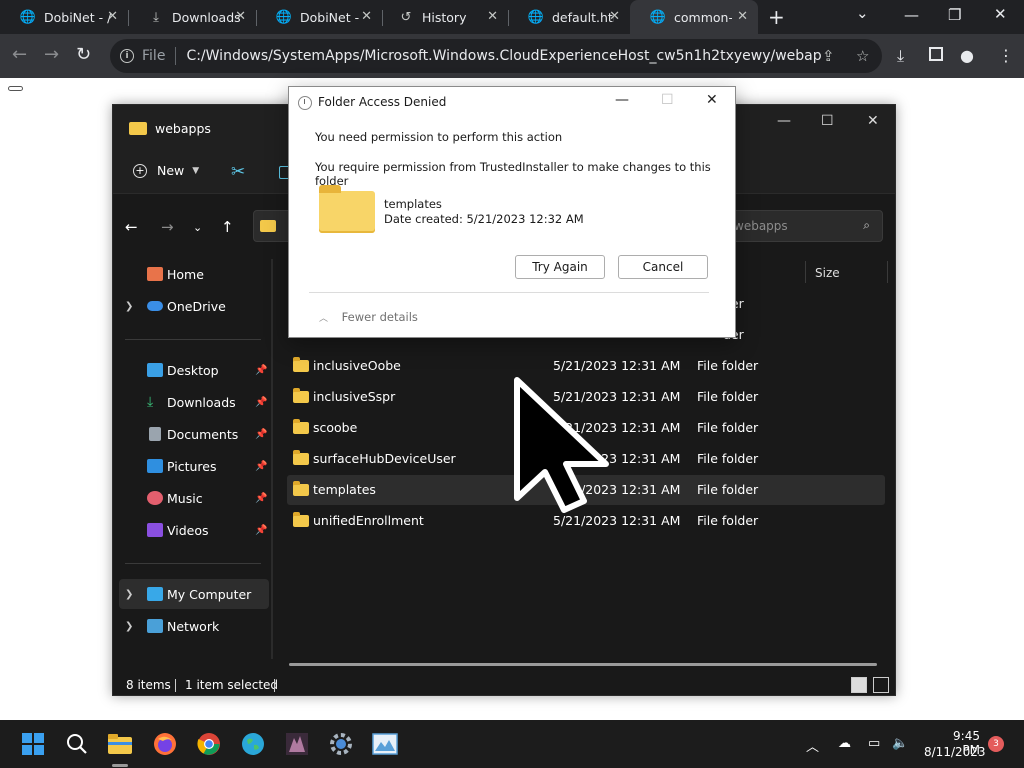  What do you see at coordinates (83, 54) in the screenshot?
I see `reload-icon: ↻` at bounding box center [83, 54].